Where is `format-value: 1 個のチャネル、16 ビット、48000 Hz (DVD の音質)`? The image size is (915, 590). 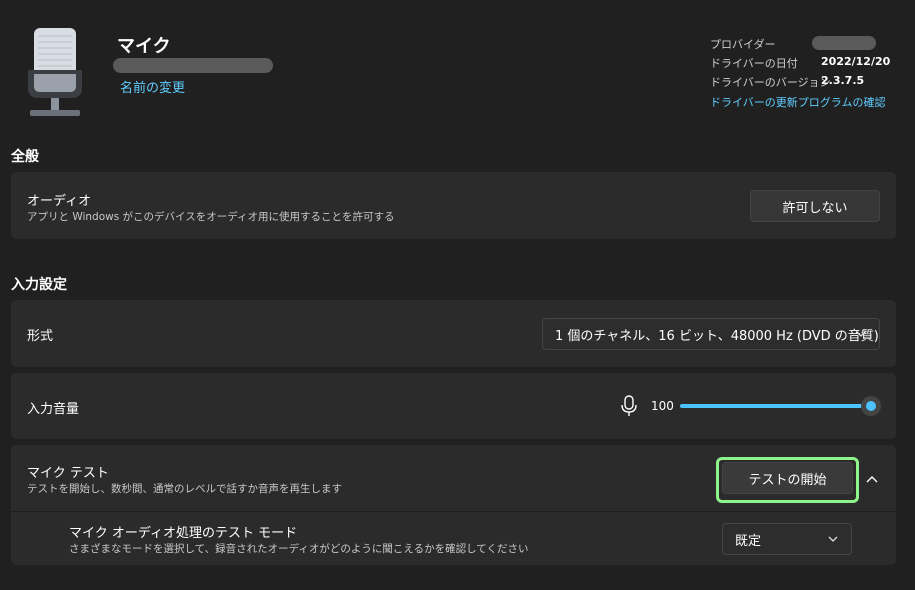 format-value: 1 個のチャネル、16 ビット、48000 Hz (DVD の音質) is located at coordinates (717, 336).